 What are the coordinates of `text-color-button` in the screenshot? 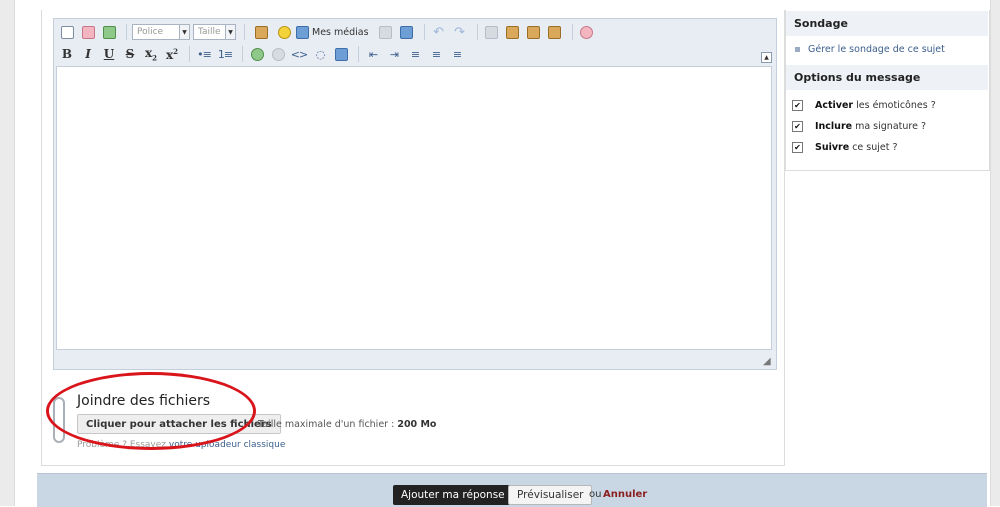 It's located at (261, 32).